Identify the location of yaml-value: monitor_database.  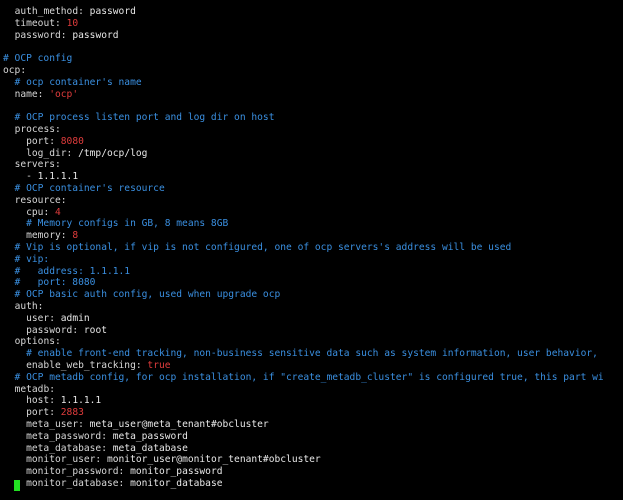
(176, 483).